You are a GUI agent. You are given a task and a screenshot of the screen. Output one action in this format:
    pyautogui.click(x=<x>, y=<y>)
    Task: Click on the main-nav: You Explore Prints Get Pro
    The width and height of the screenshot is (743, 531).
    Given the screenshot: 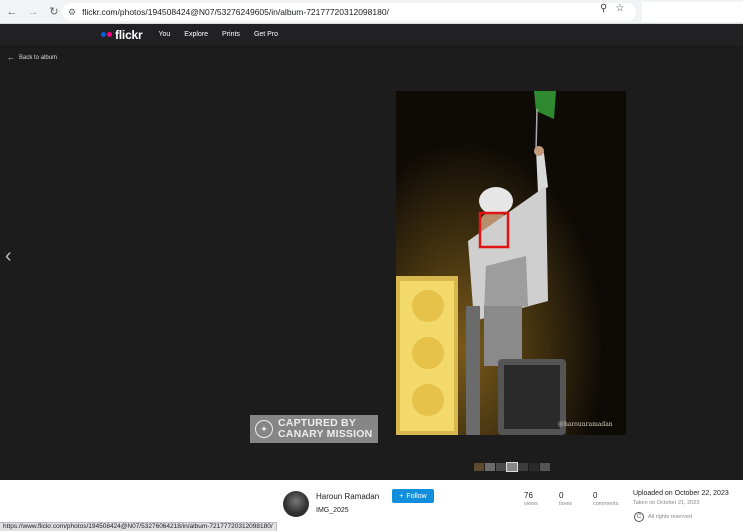 What is the action you would take?
    pyautogui.click(x=218, y=34)
    